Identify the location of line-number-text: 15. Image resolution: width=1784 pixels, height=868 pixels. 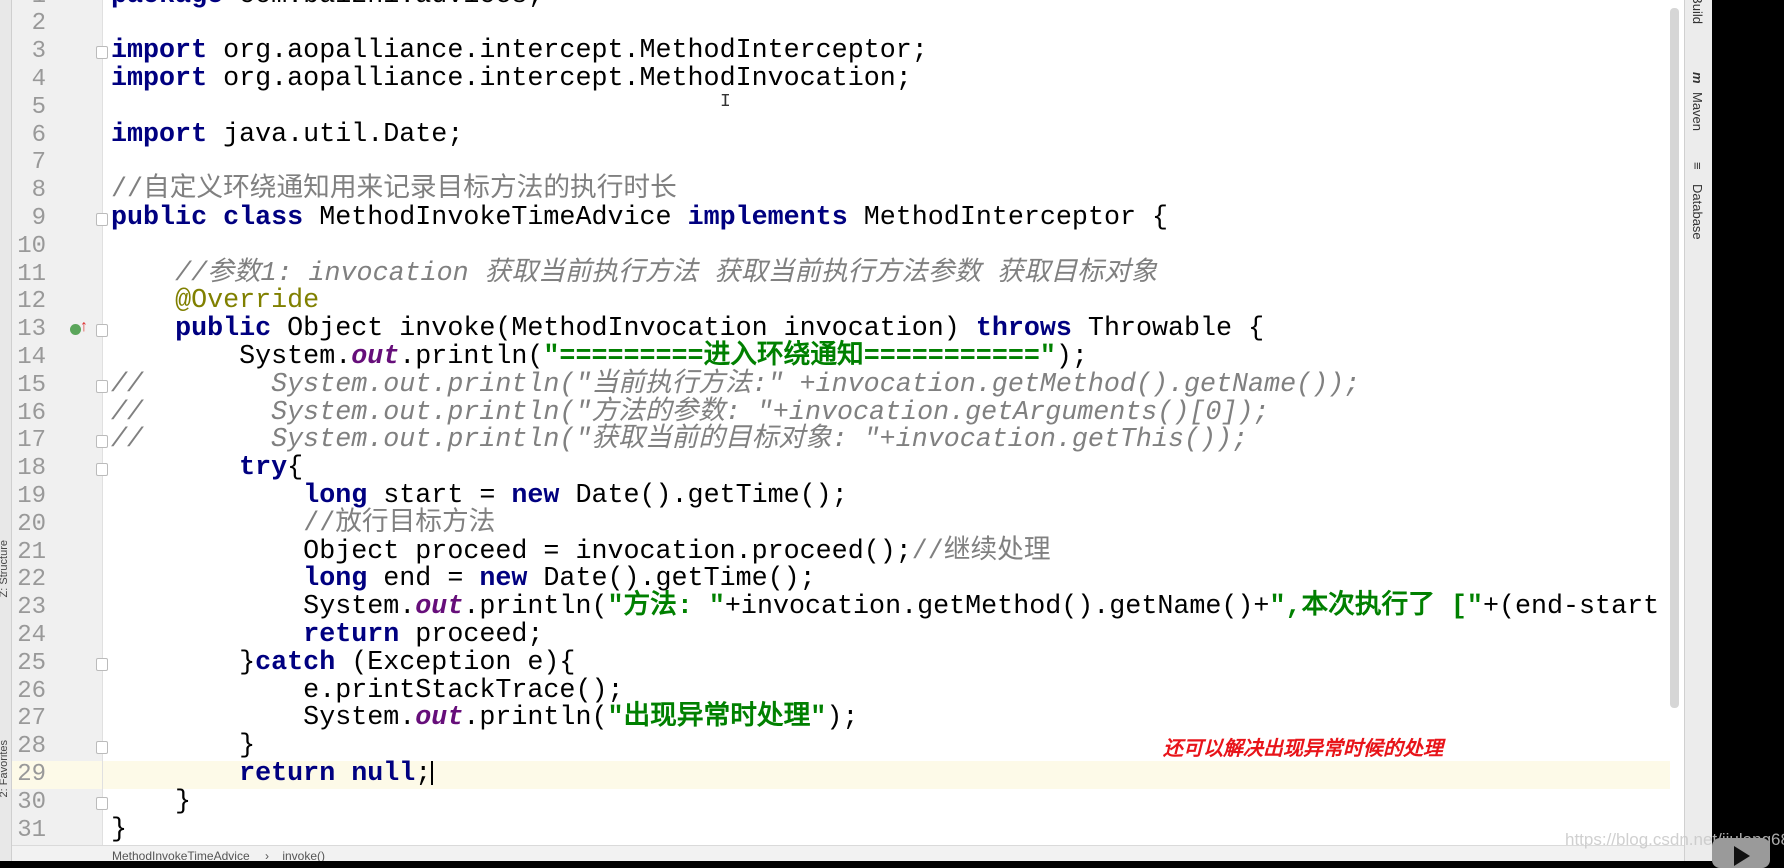
(31, 385).